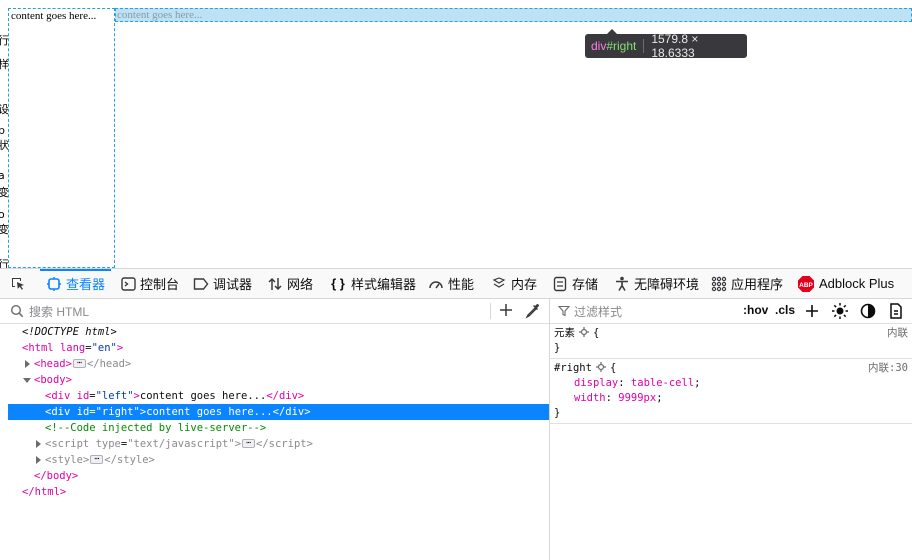 The width and height of the screenshot is (912, 560). I want to click on pick-element-icon, so click(18, 284).